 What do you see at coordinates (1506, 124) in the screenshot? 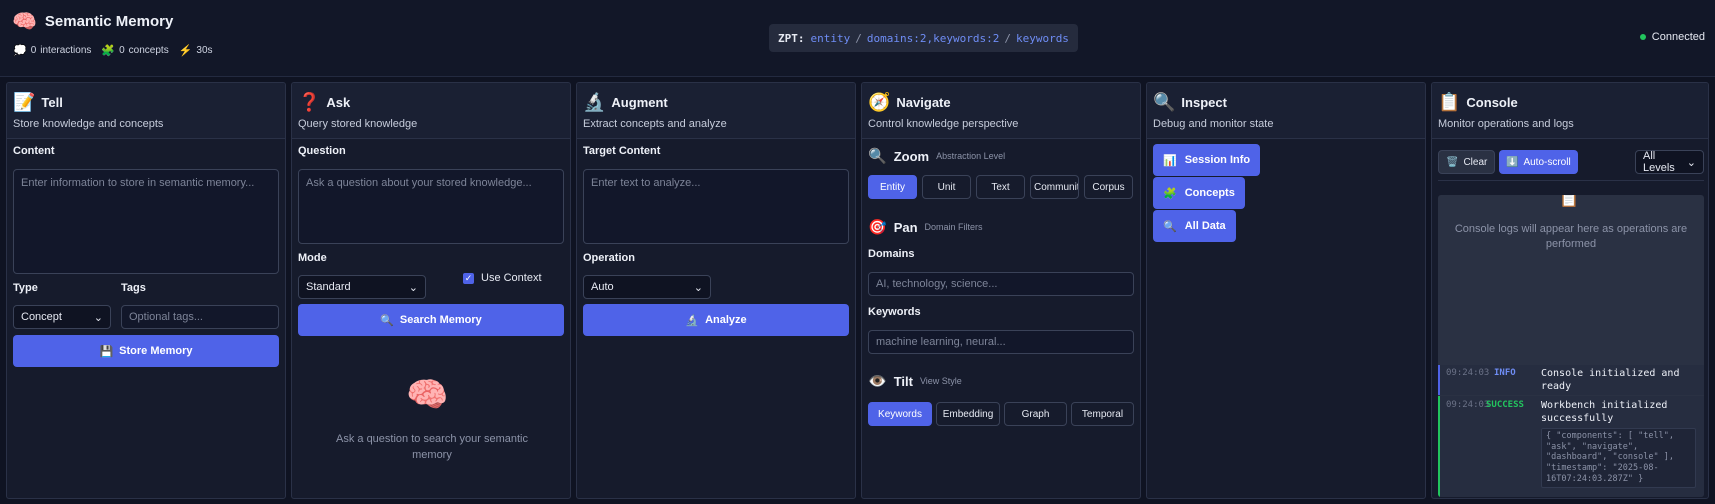
I see `console-subtitle: Monitor operations and logs` at bounding box center [1506, 124].